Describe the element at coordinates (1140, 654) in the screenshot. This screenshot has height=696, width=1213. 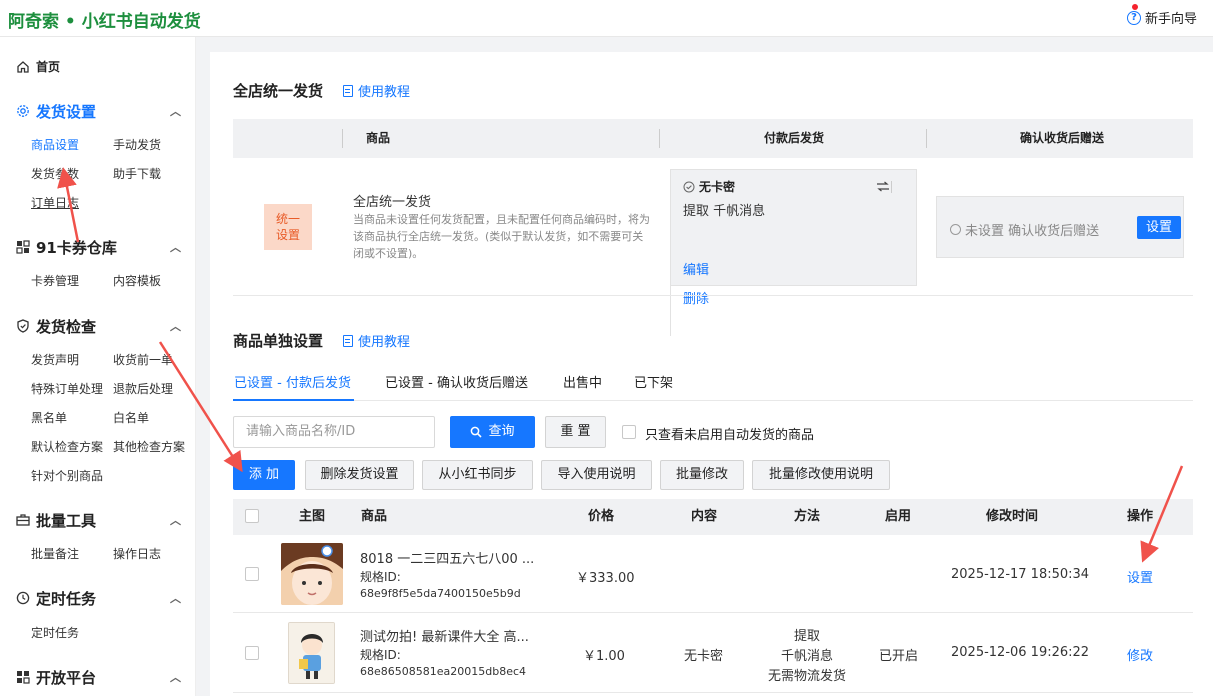
I see `row-edit-button: 修改` at that location.